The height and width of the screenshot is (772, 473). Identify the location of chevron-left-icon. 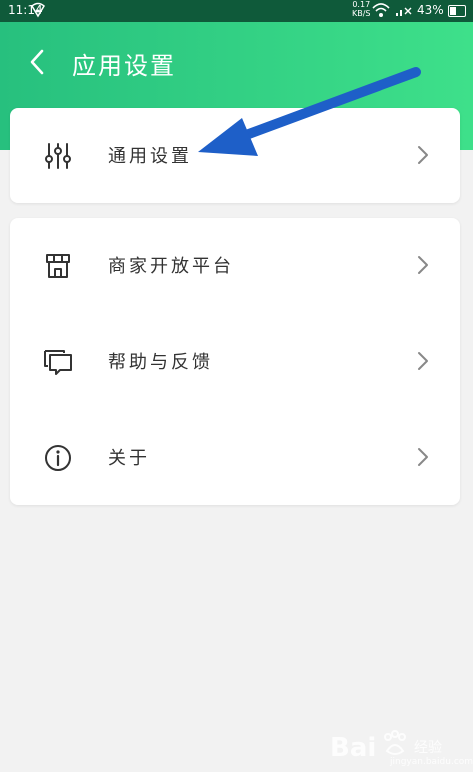
(37, 62).